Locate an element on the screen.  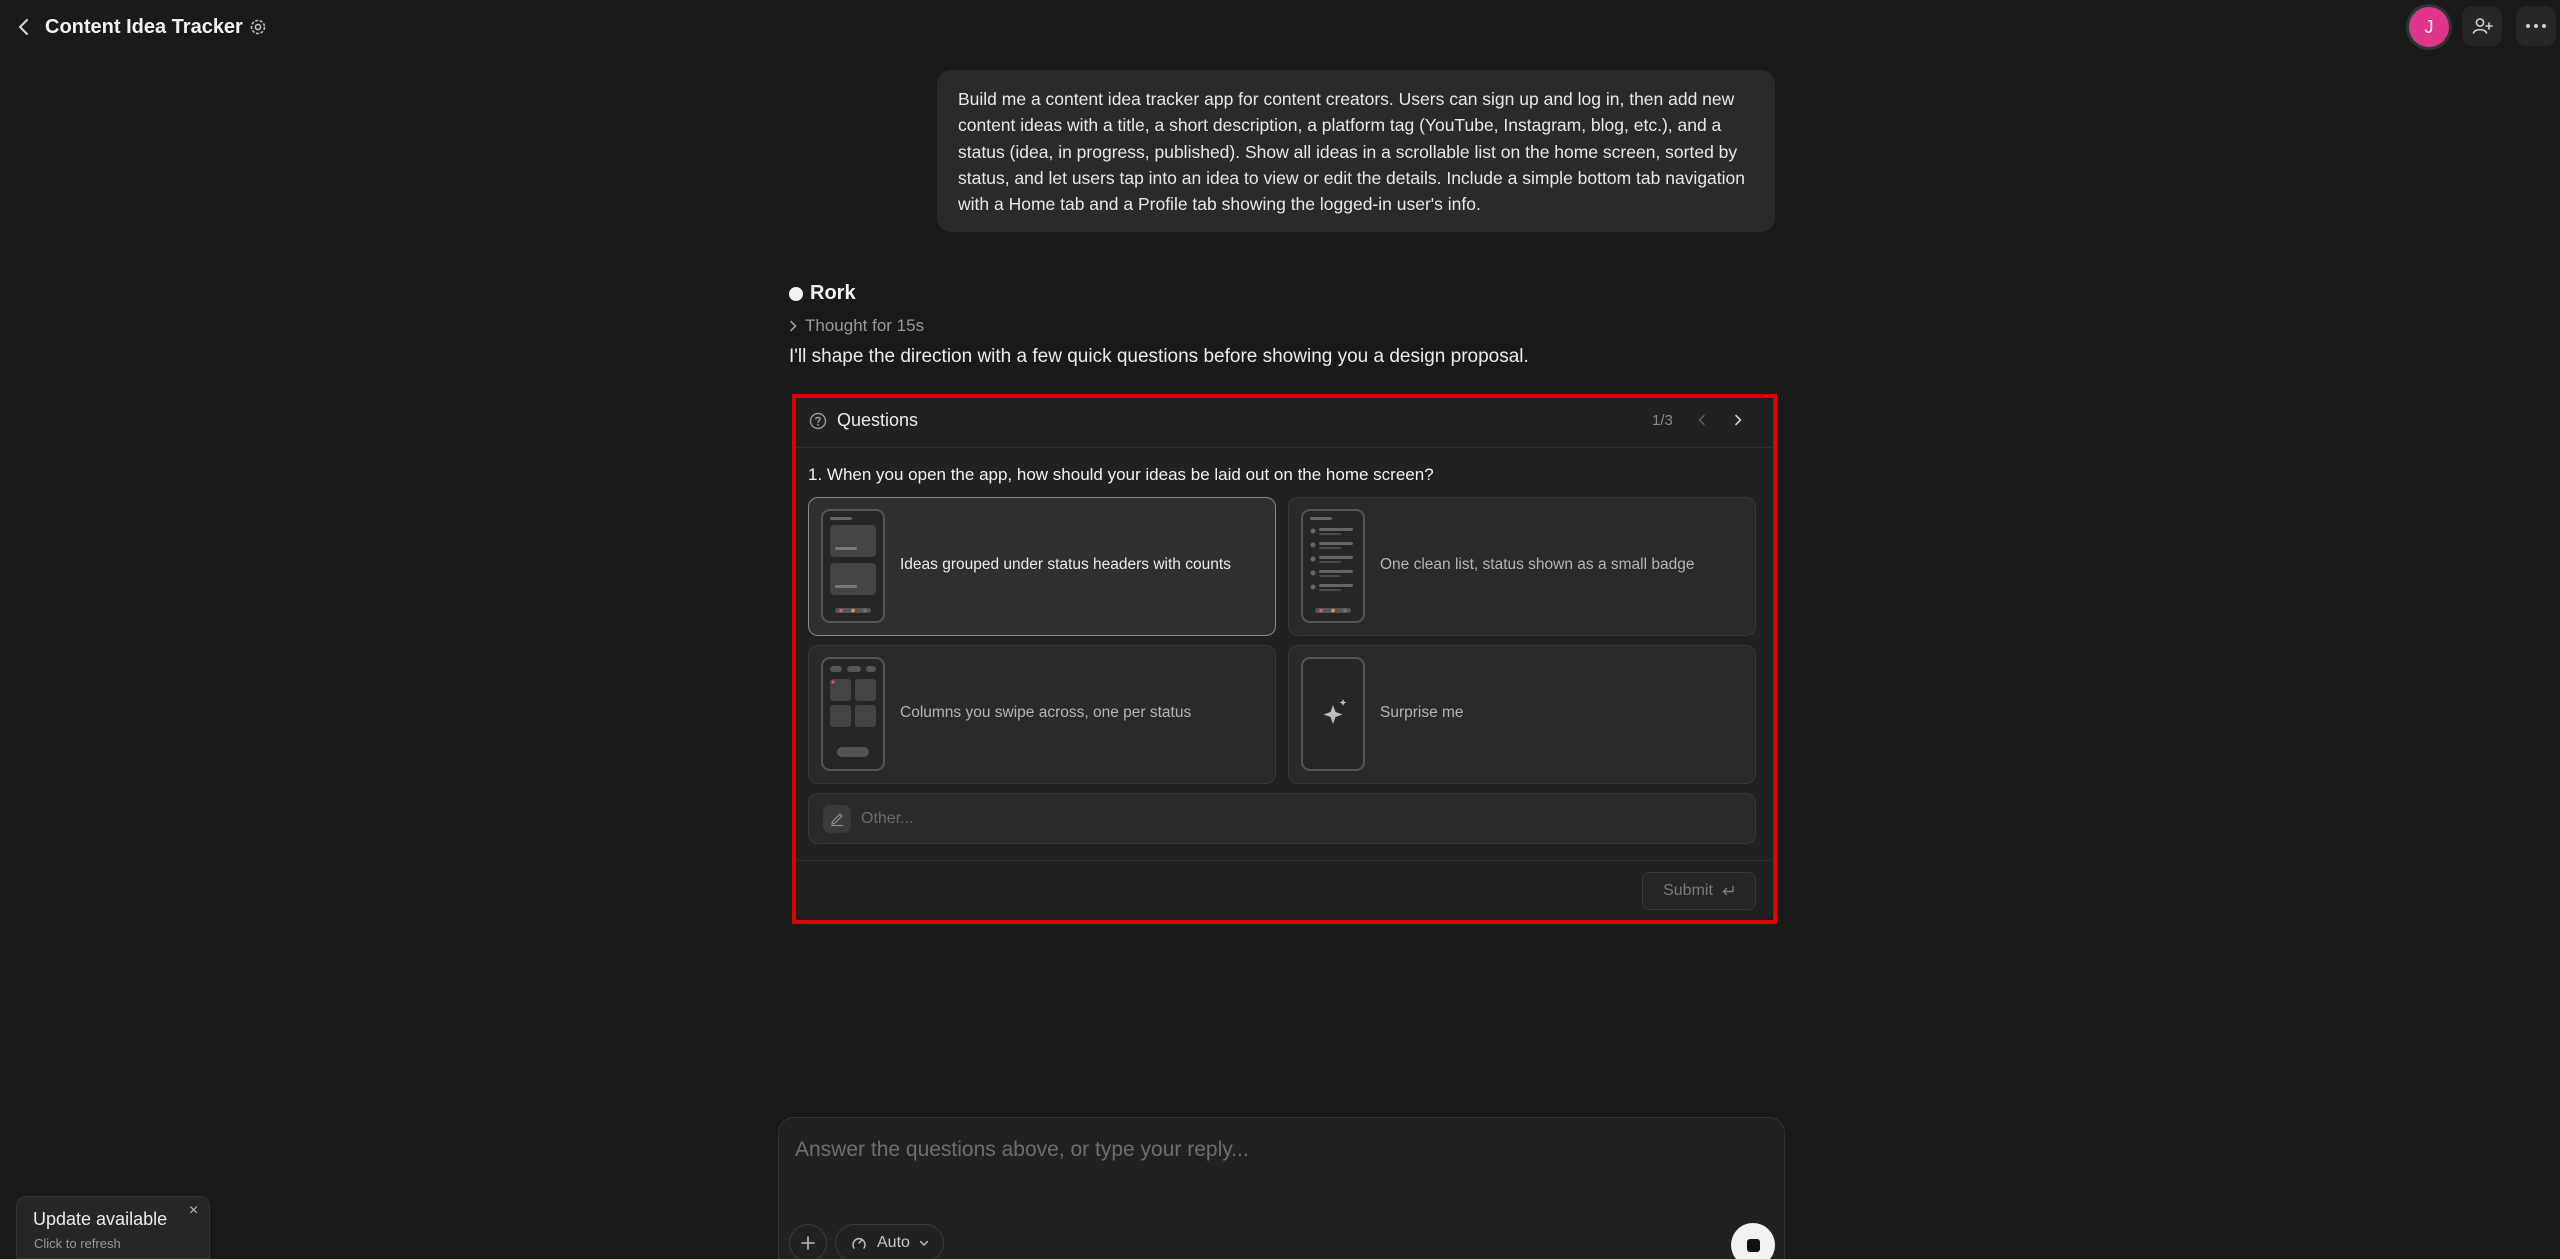
grouped-layout-preview-icon is located at coordinates (853, 566).